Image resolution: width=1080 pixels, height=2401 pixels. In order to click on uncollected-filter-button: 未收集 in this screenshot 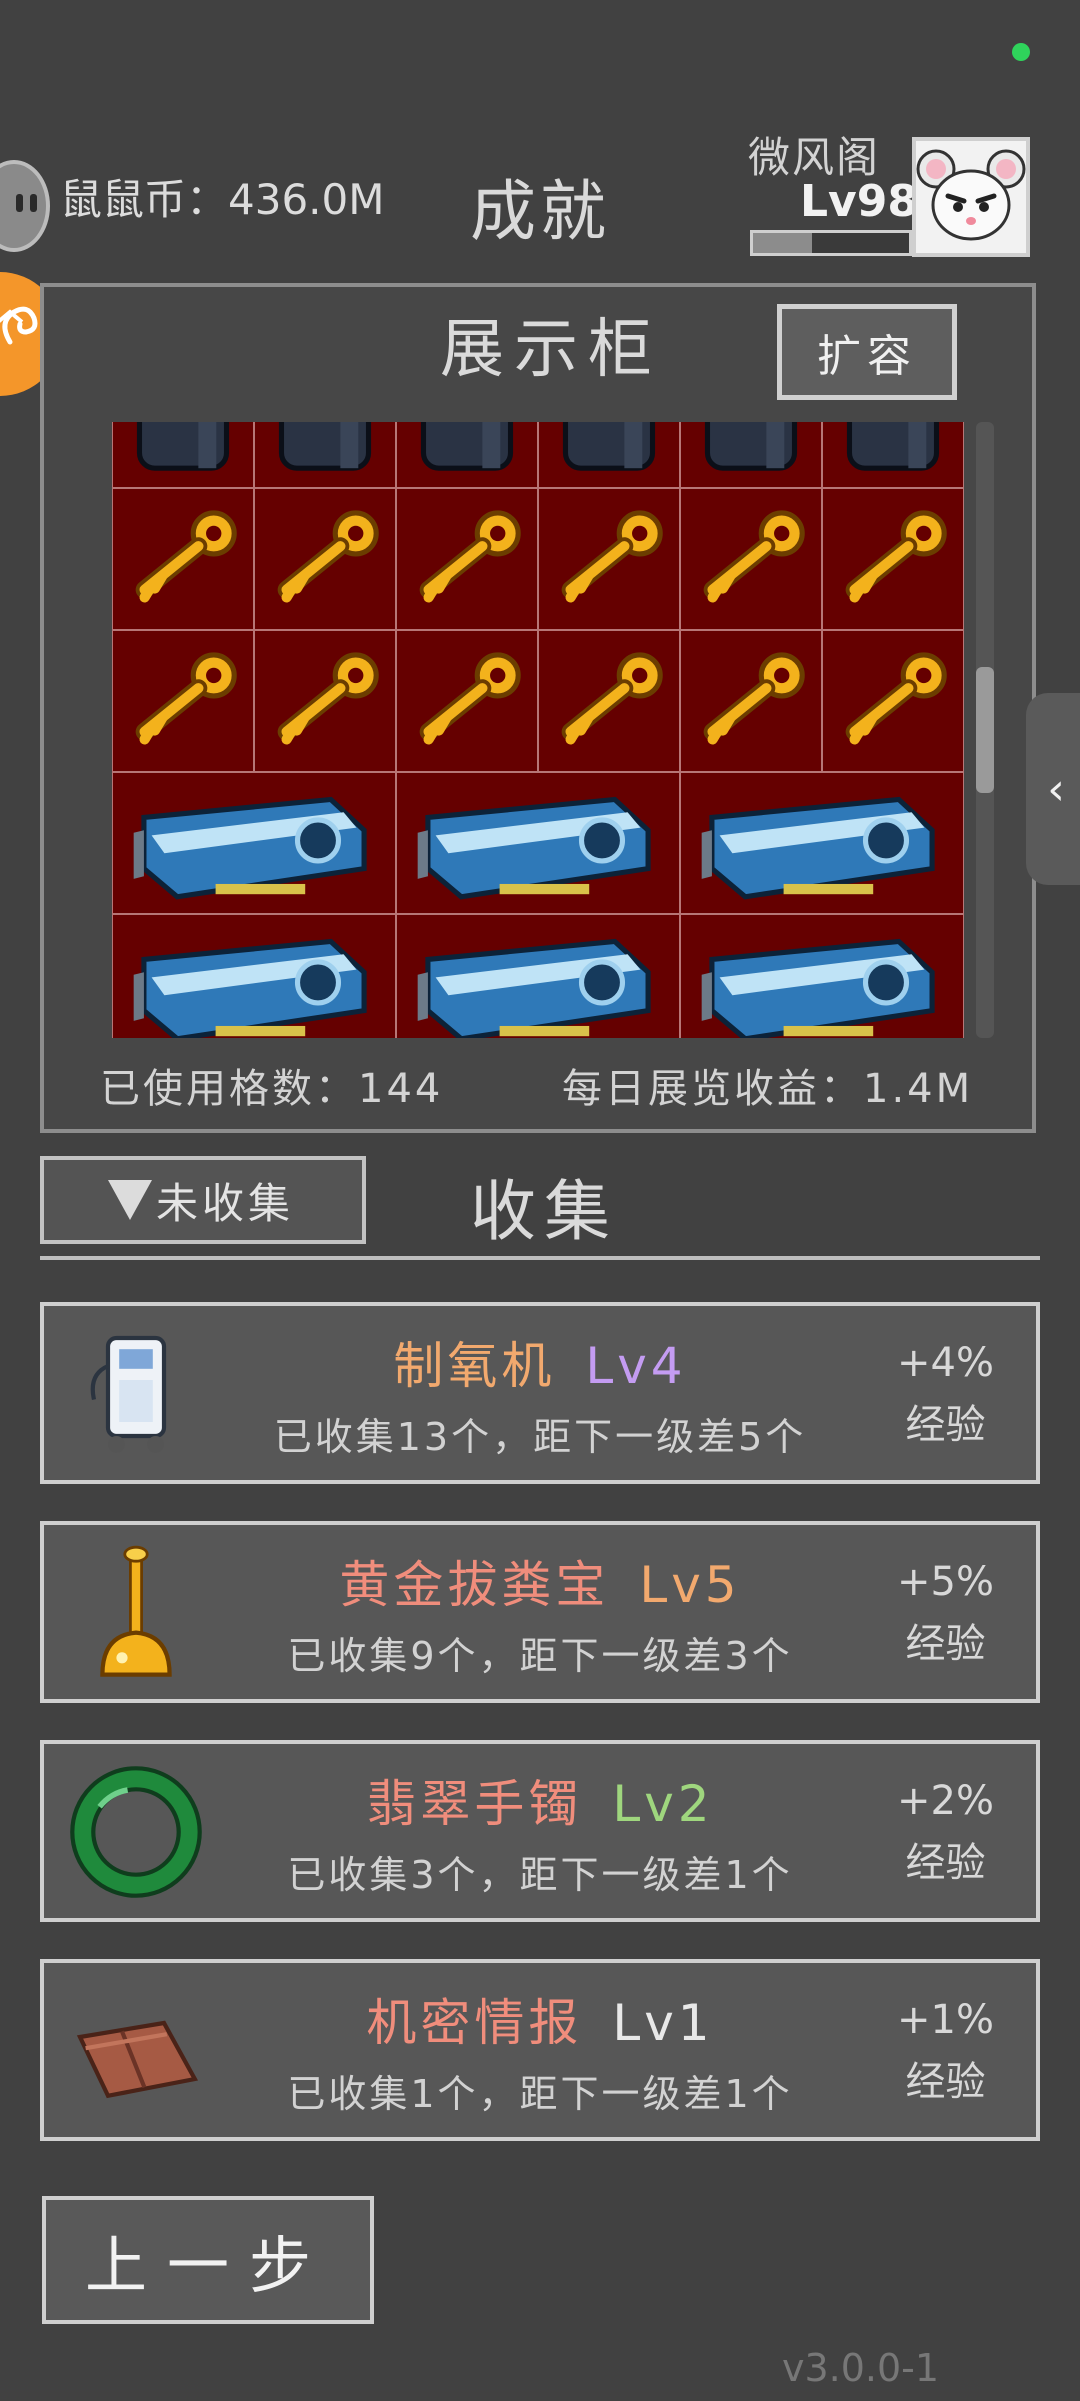, I will do `click(203, 1200)`.